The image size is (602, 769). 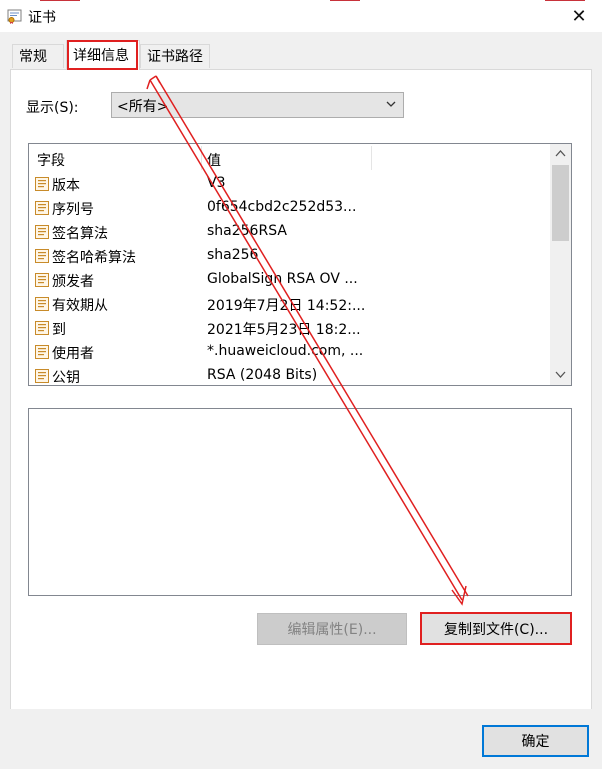 I want to click on row-value: V3, so click(x=216, y=183).